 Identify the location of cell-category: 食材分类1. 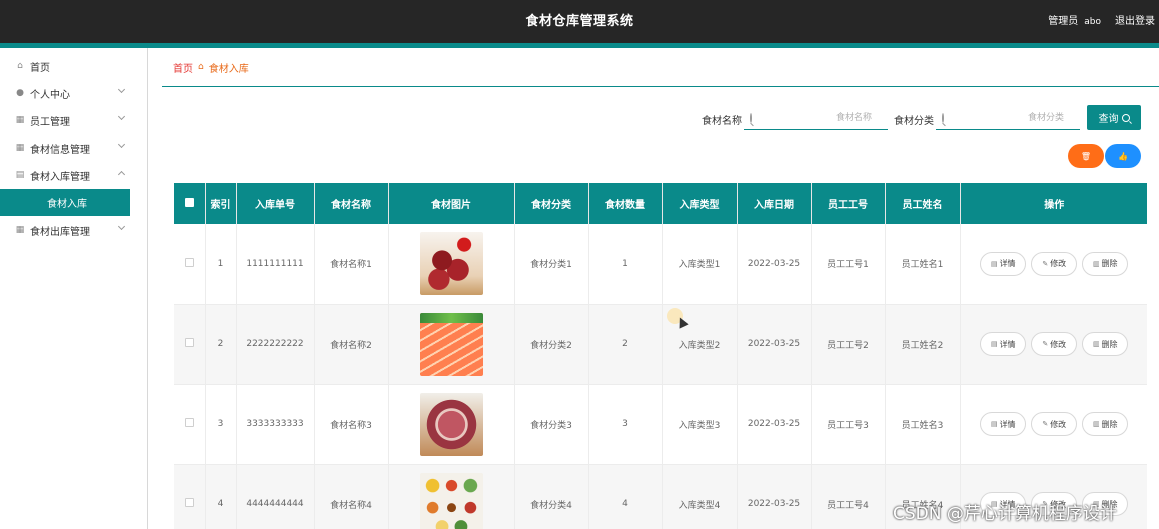
(551, 264).